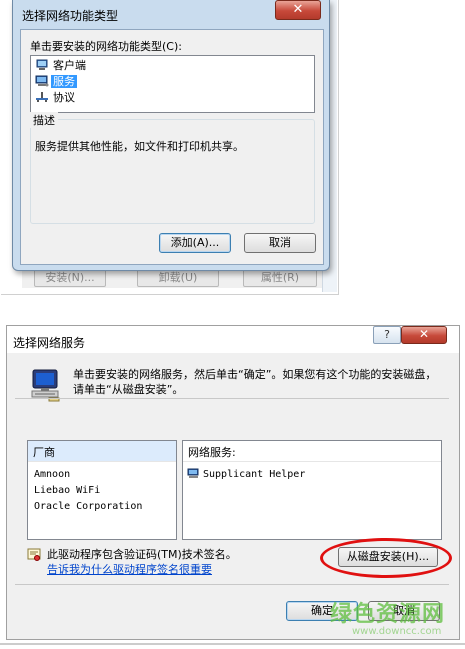 The image size is (465, 649). I want to click on page-divider, so click(232, 644).